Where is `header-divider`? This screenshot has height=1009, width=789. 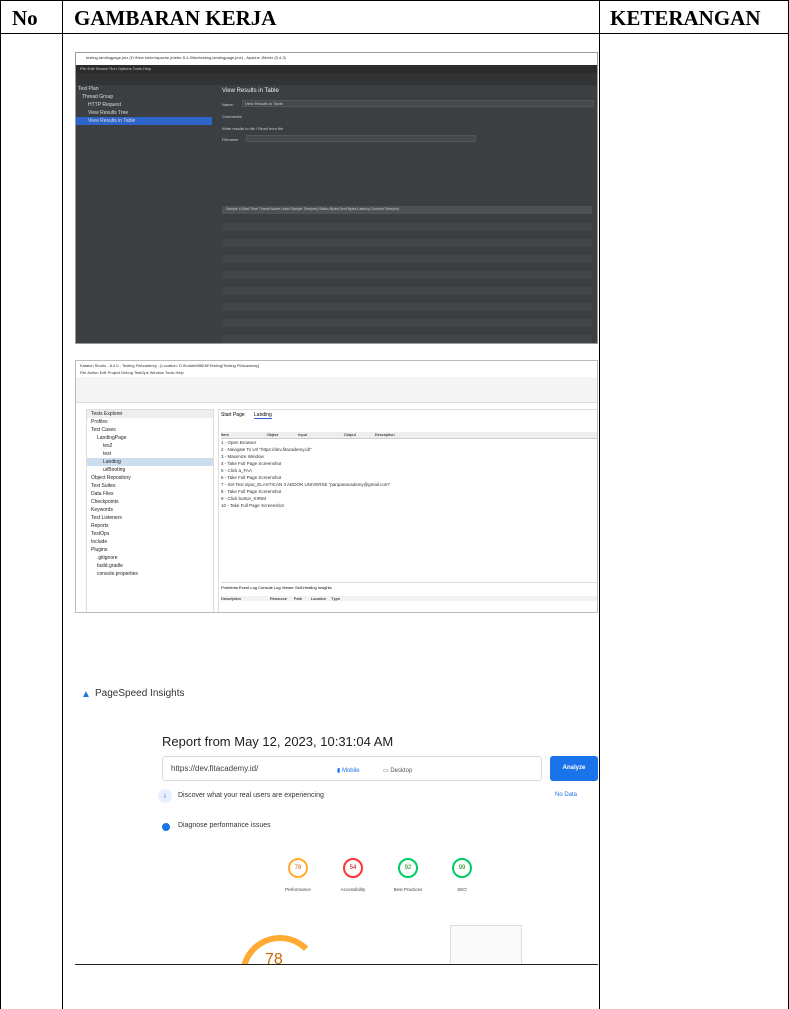 header-divider is located at coordinates (394, 33).